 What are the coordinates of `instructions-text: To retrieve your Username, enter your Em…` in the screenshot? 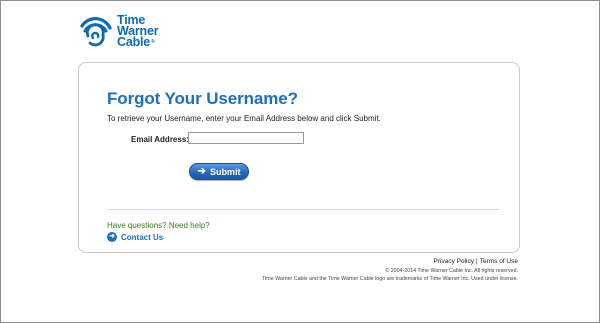 It's located at (244, 118).